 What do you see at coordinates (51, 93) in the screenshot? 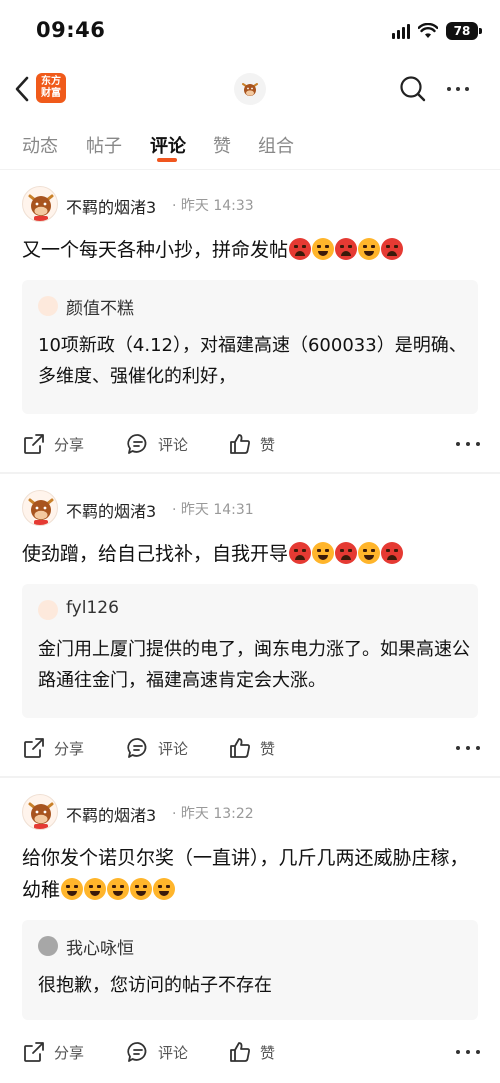
I see `app-logo-line2: 财富` at bounding box center [51, 93].